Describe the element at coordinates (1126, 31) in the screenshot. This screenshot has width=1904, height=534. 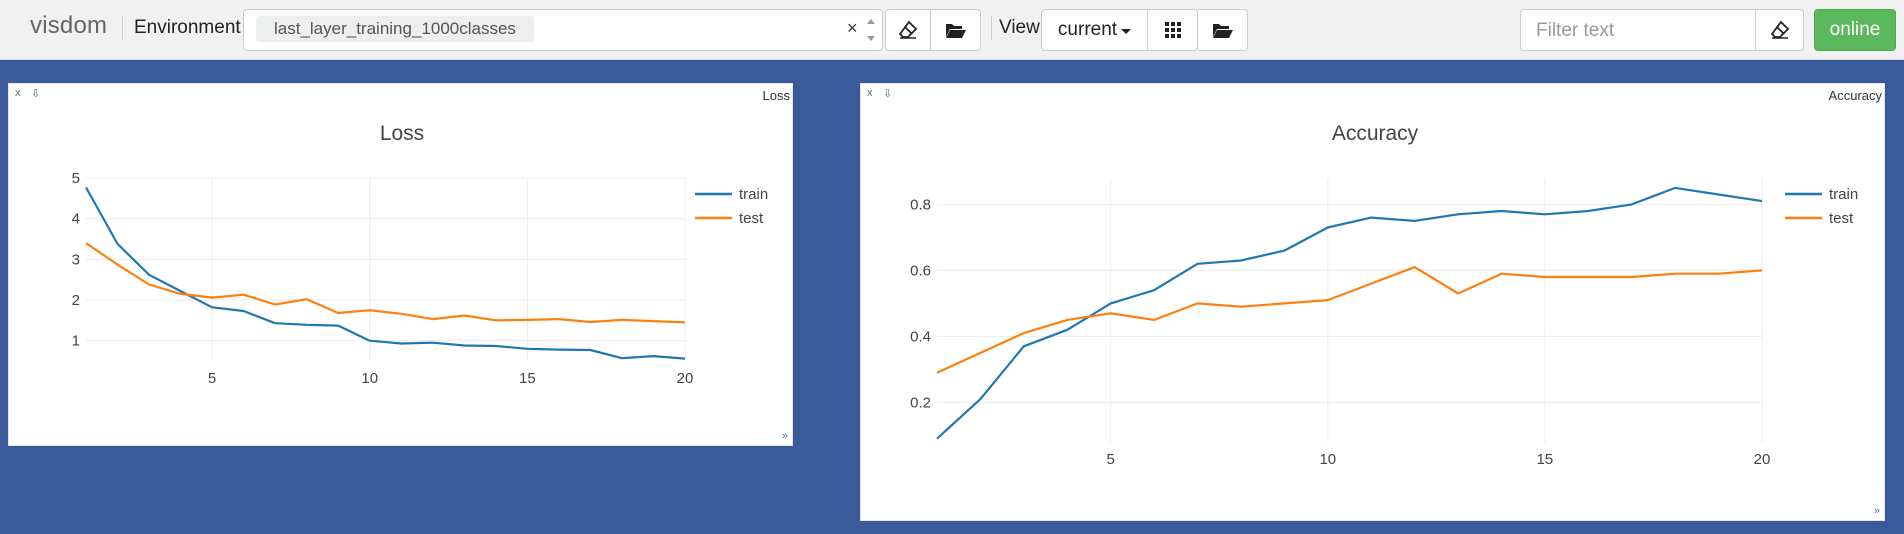
I see `caret-down-icon` at that location.